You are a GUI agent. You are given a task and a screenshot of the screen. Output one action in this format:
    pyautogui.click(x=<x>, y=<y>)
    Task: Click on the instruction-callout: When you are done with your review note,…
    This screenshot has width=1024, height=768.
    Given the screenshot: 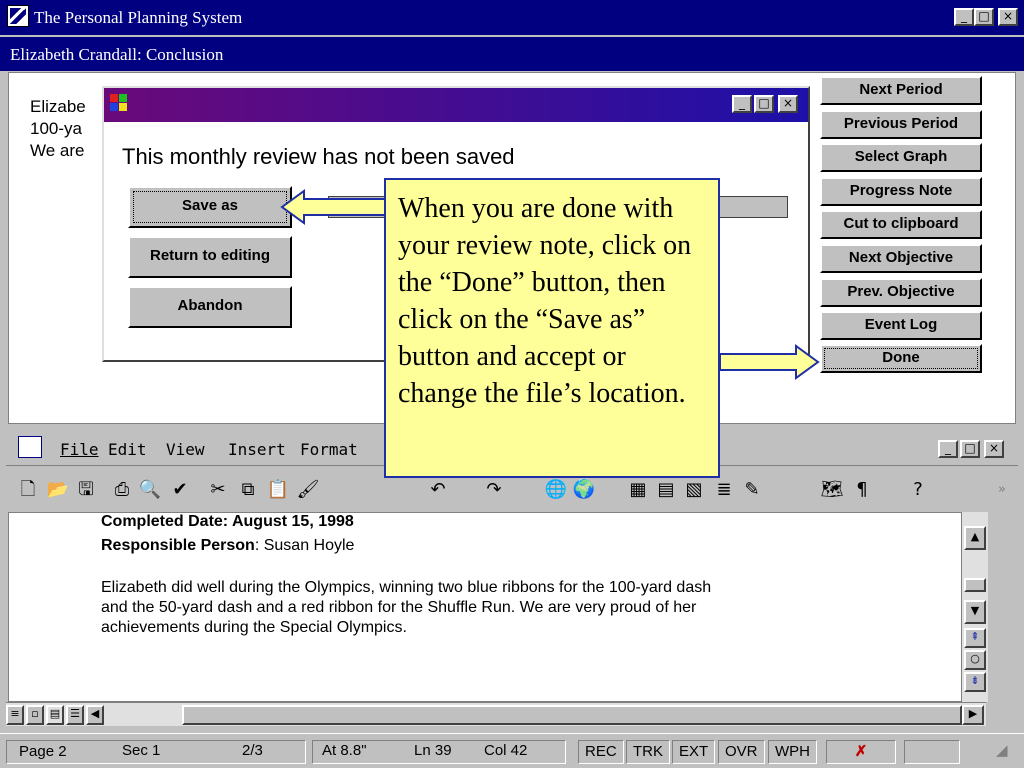 What is the action you would take?
    pyautogui.click(x=552, y=328)
    